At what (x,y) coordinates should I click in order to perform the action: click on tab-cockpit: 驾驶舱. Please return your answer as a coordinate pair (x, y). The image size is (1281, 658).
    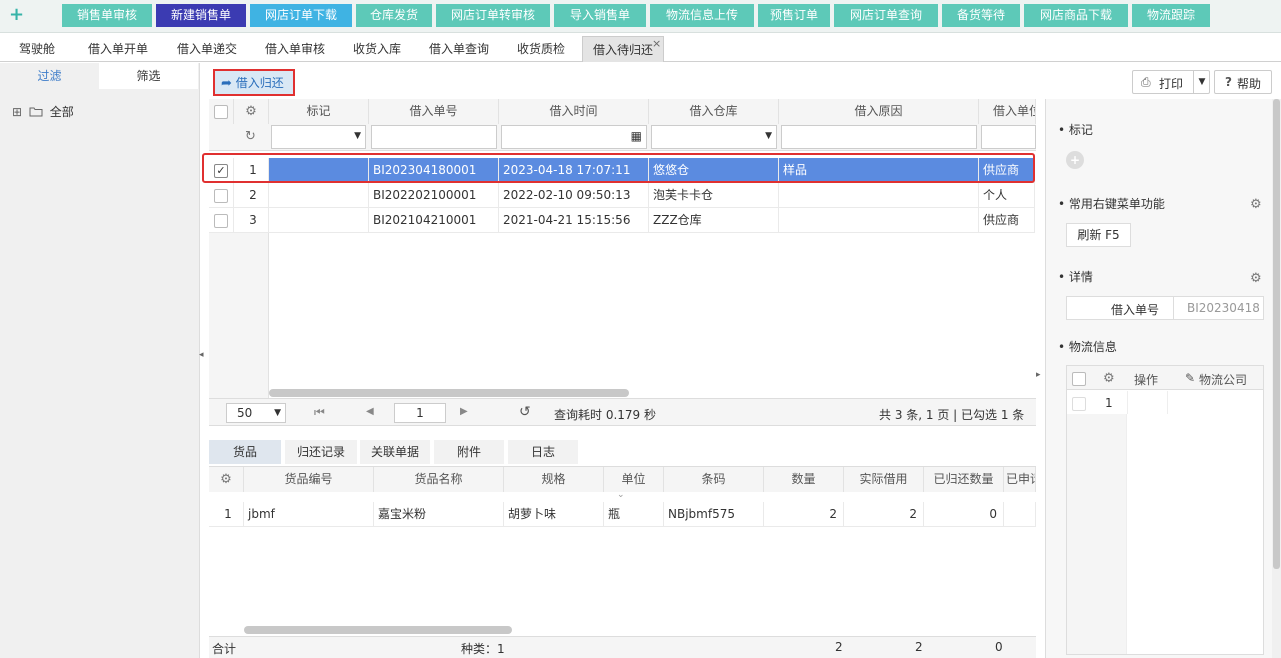
    Looking at the image, I should click on (37, 49).